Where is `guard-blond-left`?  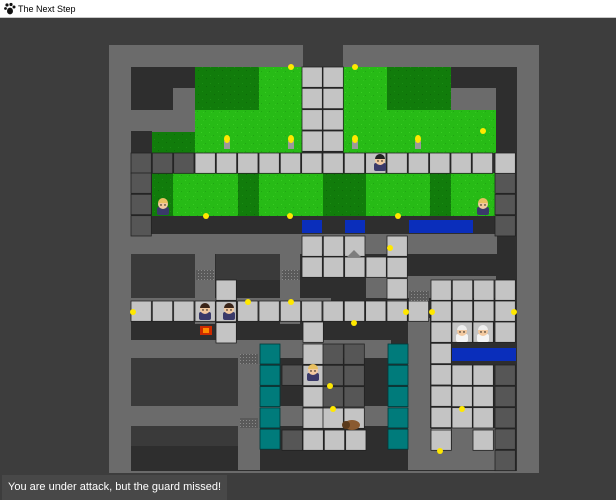 guard-blond-left is located at coordinates (163, 206).